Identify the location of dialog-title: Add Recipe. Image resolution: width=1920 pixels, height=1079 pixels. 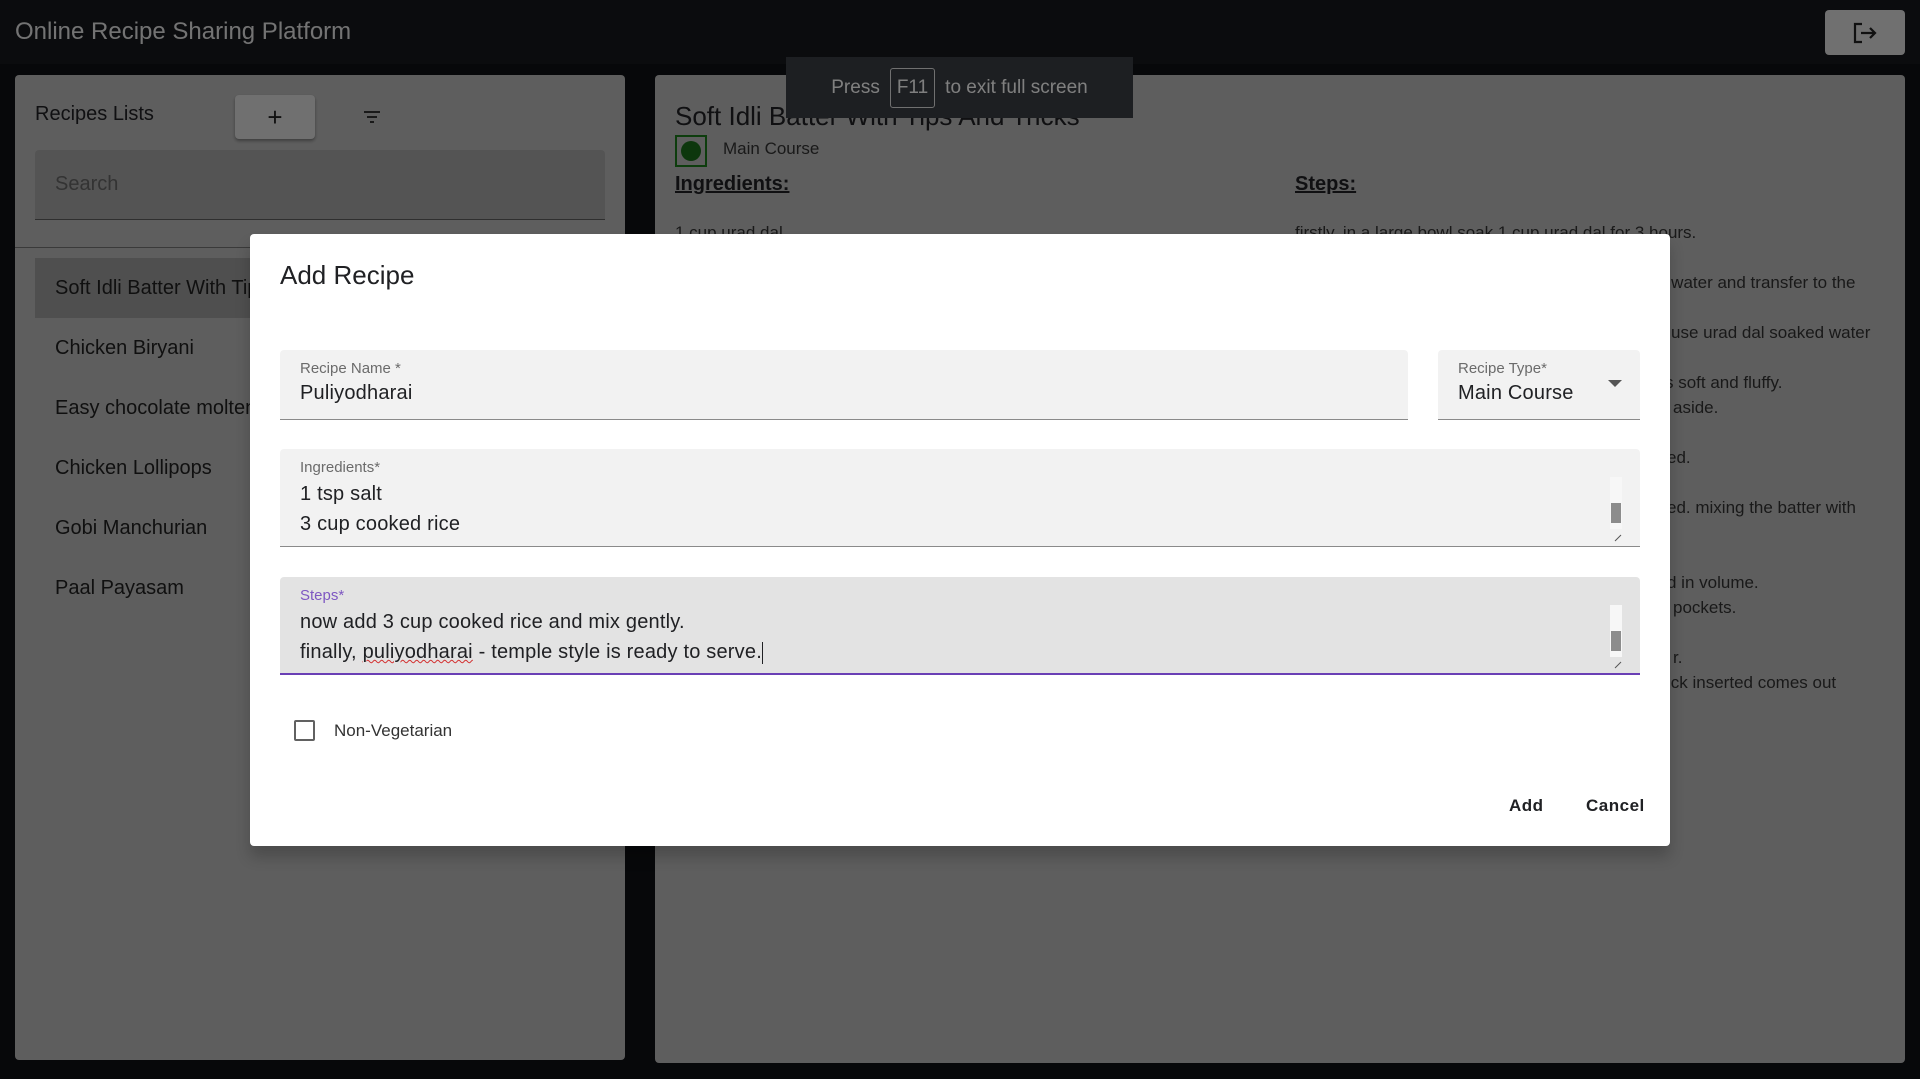
(347, 275).